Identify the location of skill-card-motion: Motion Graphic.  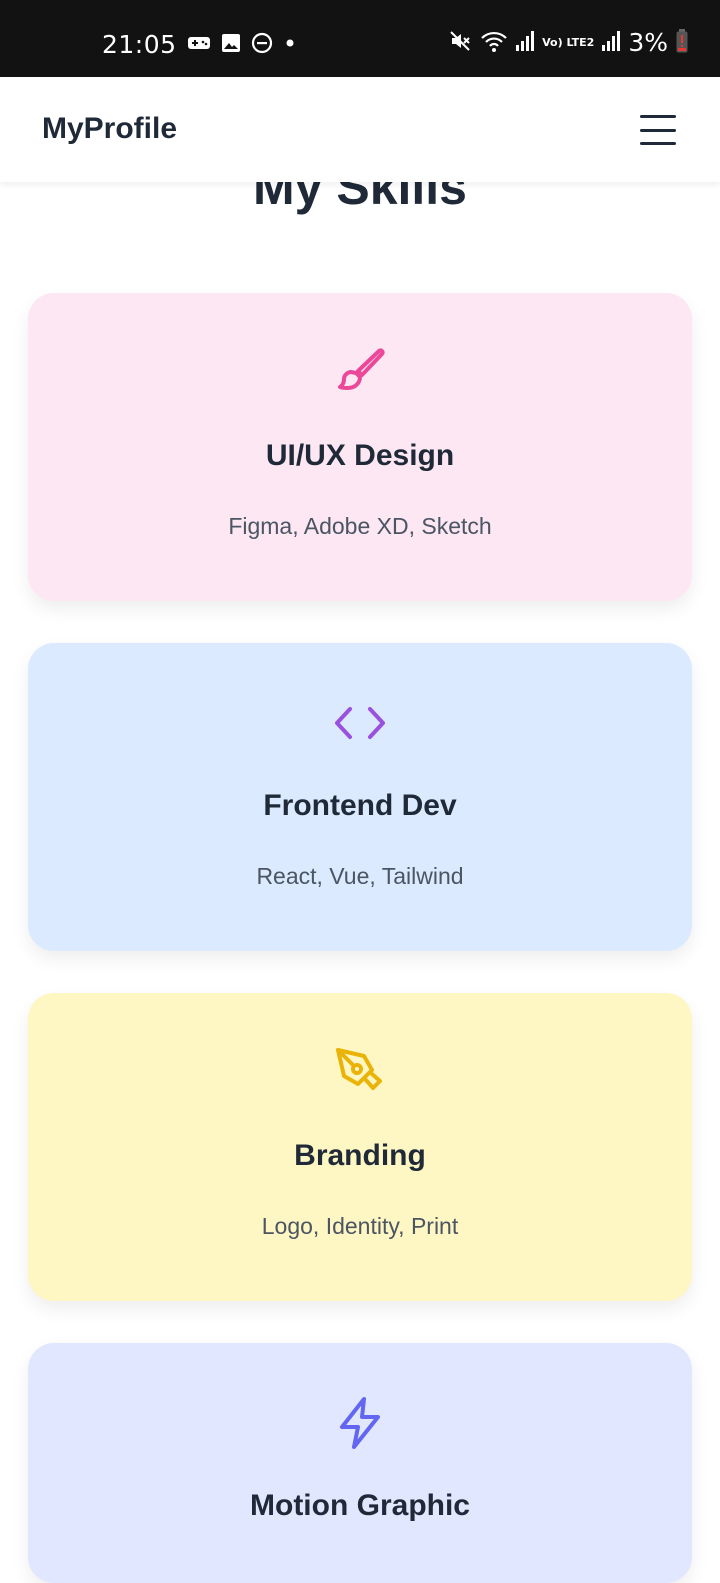
(360, 1463).